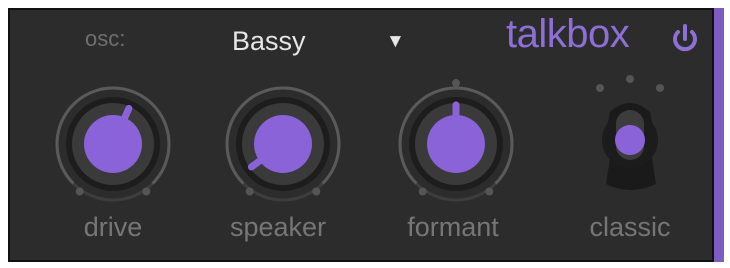 This screenshot has width=730, height=268. What do you see at coordinates (568, 34) in the screenshot?
I see `plugin-title: talkbox` at bounding box center [568, 34].